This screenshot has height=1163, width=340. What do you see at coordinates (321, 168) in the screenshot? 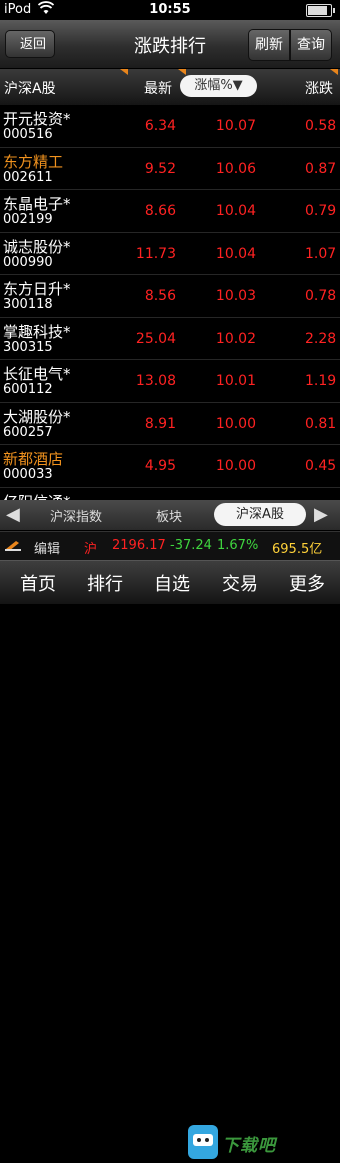
I see `stock-change: 0.87` at bounding box center [321, 168].